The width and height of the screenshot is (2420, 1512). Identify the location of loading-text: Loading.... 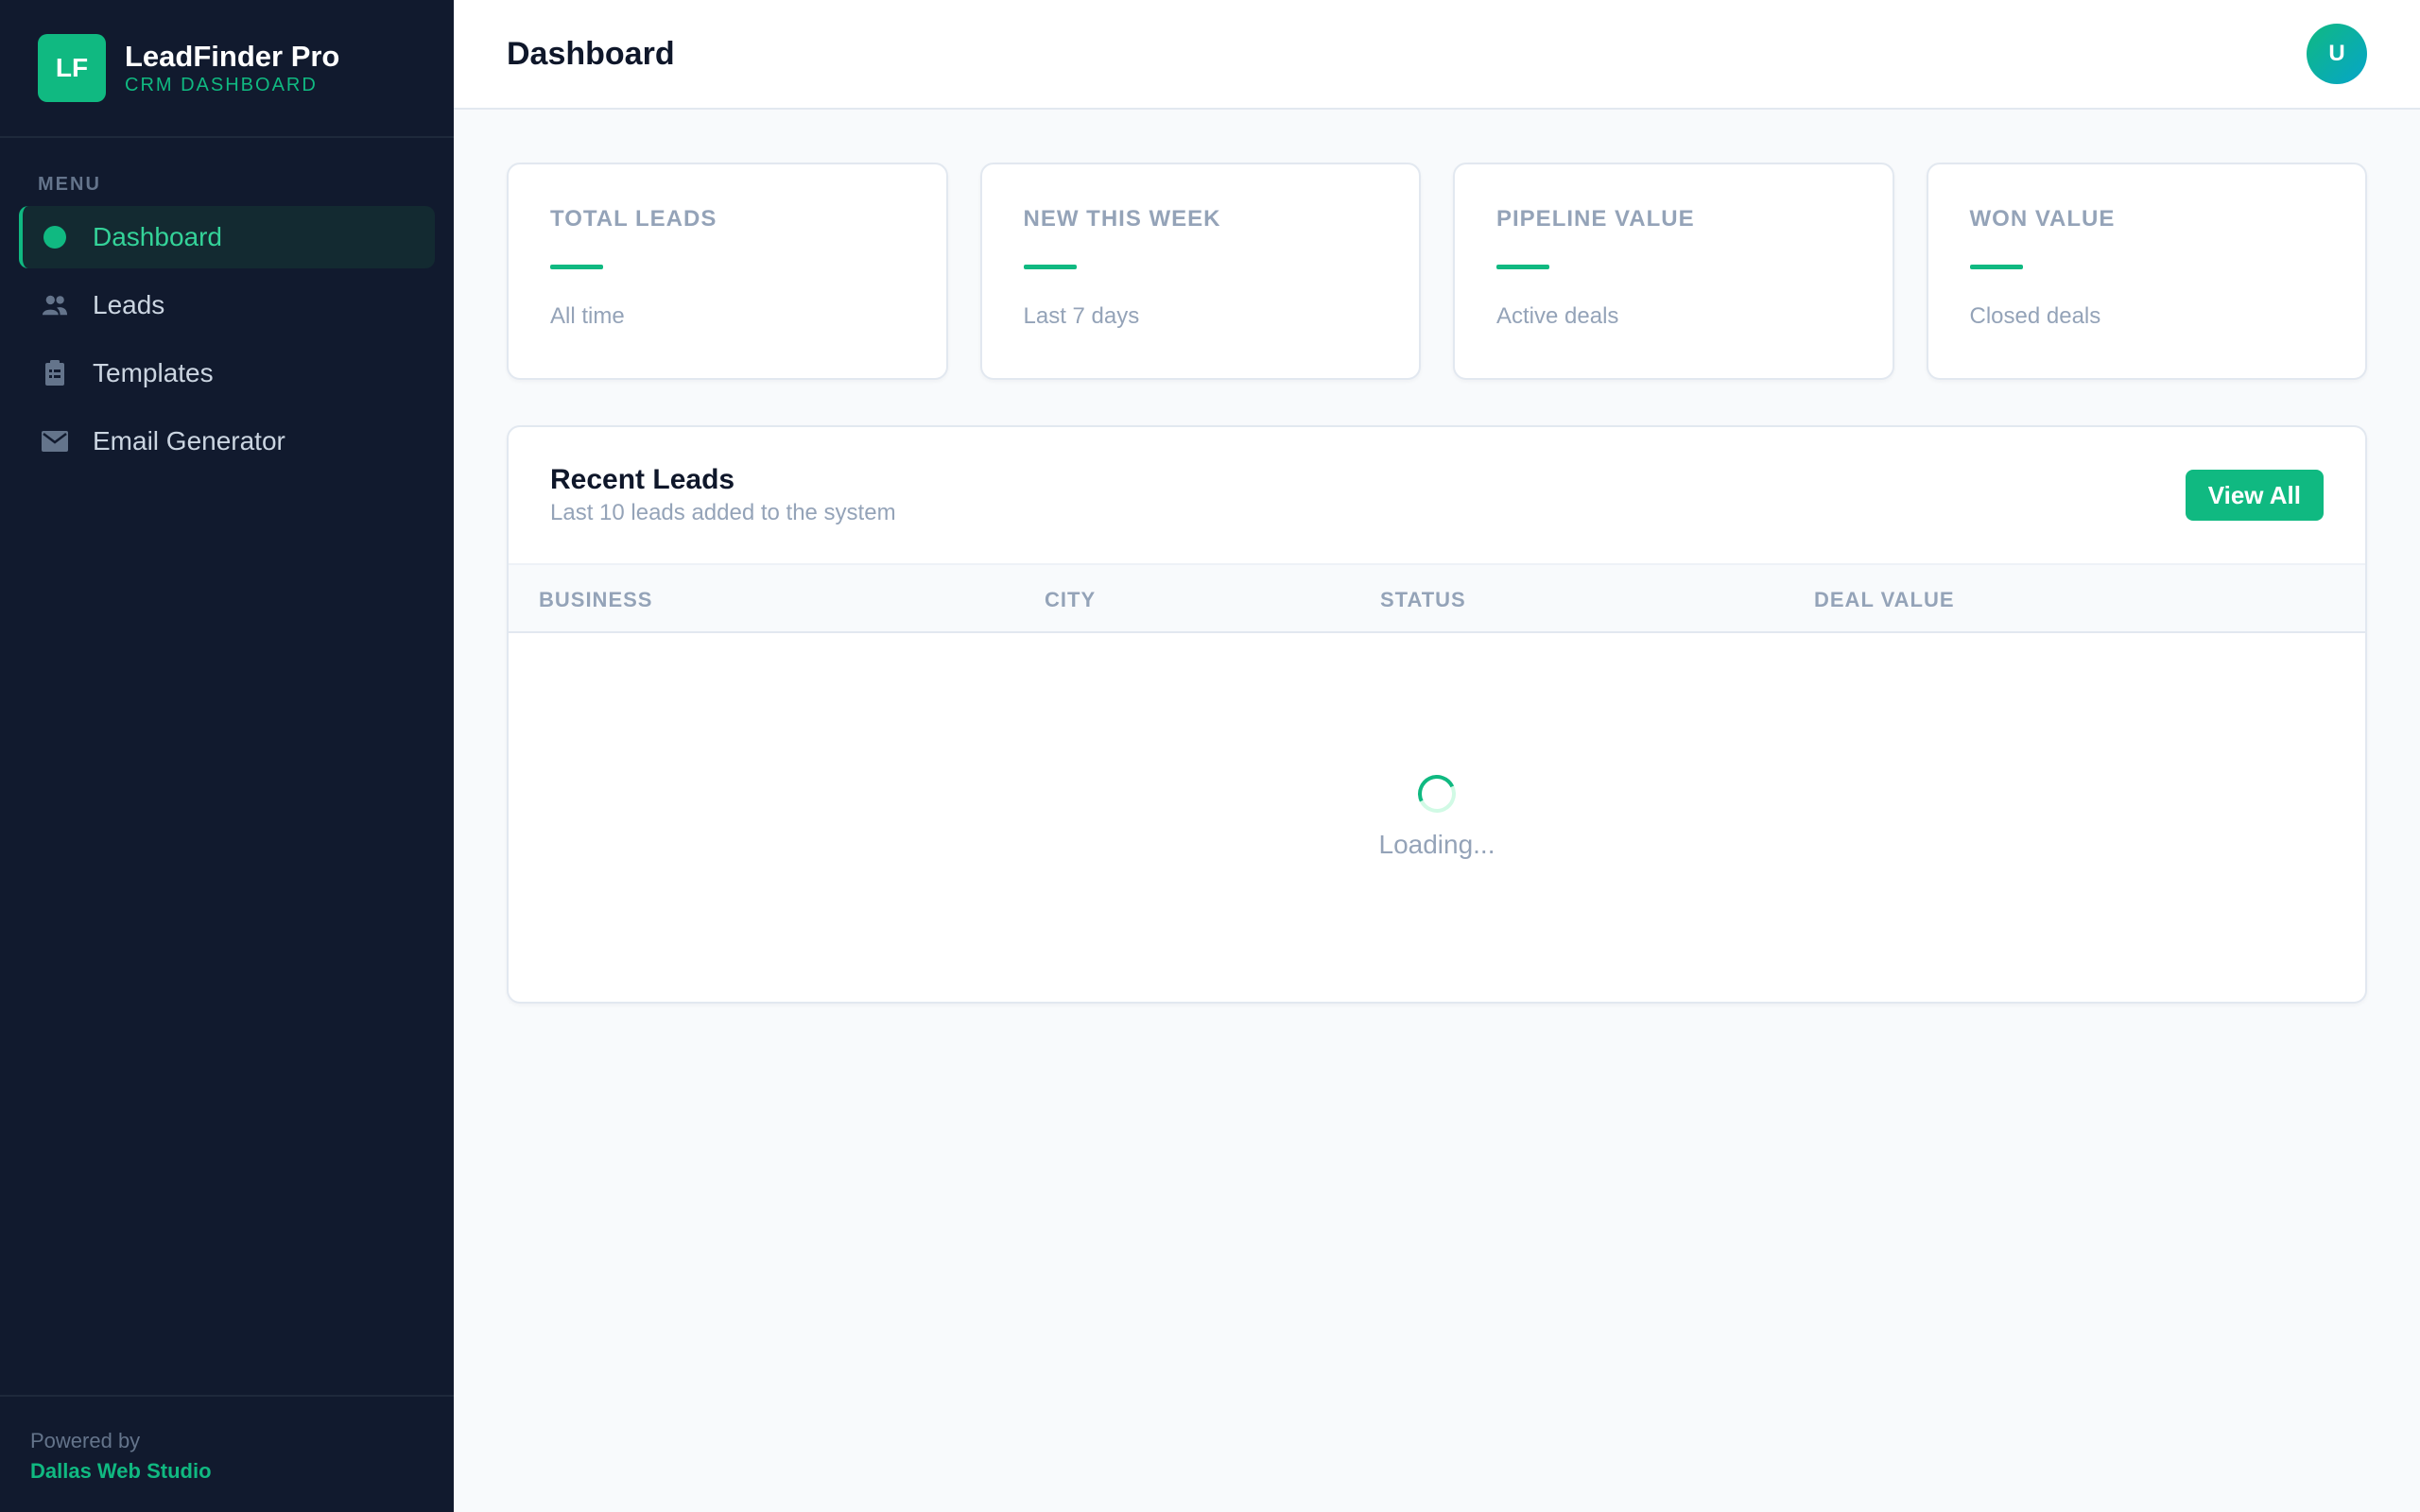
(1437, 844).